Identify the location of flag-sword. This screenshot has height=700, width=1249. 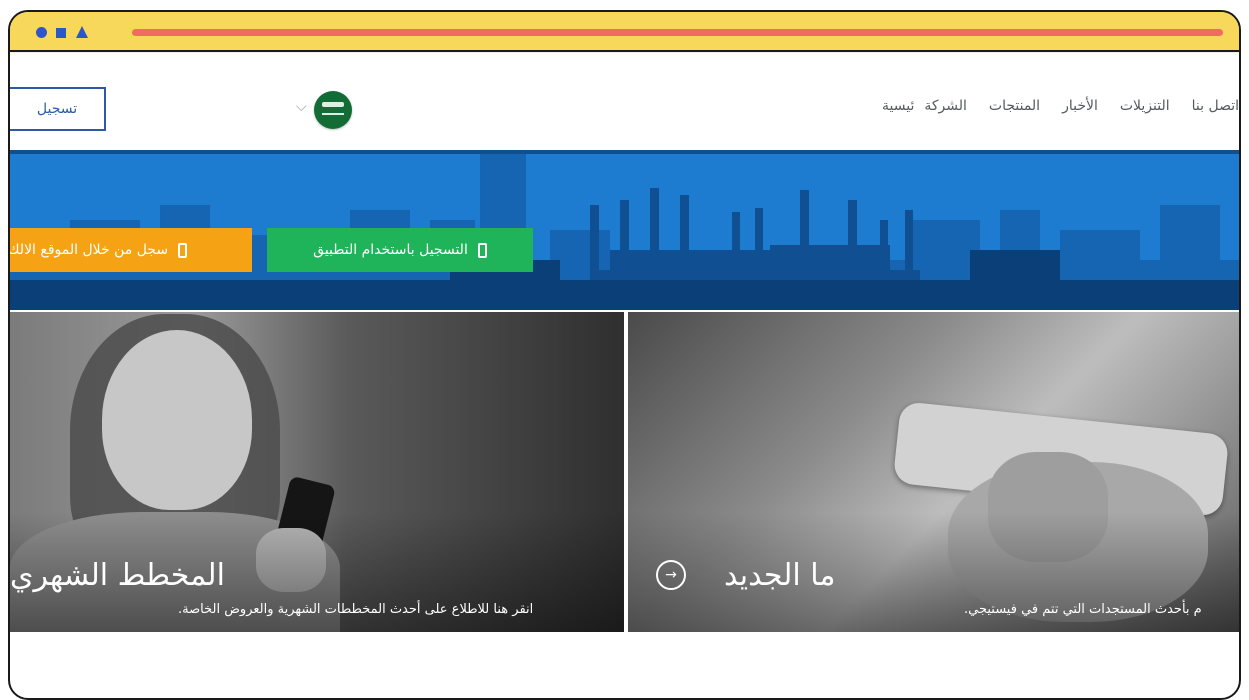
(333, 114).